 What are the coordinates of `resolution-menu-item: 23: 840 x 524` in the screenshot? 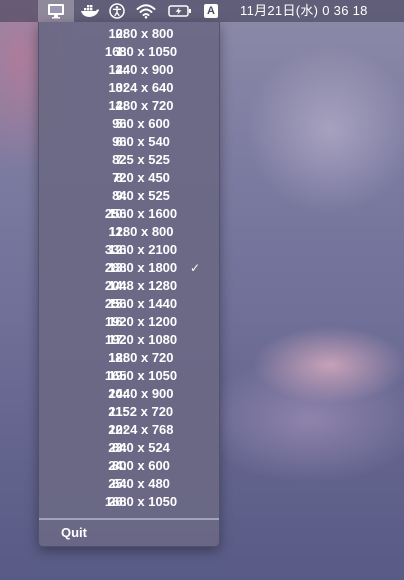 It's located at (129, 448).